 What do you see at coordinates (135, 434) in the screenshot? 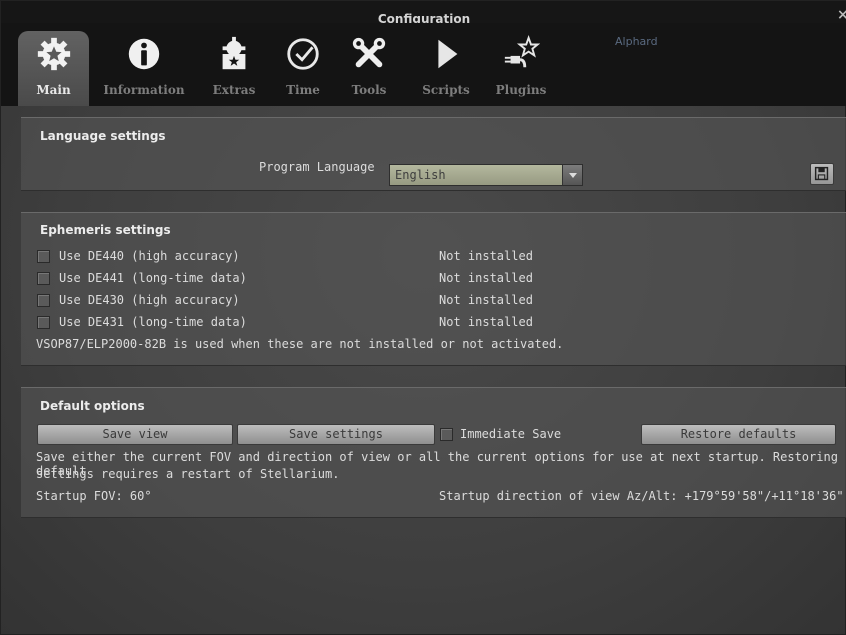
I see `save-view-button: Save view` at bounding box center [135, 434].